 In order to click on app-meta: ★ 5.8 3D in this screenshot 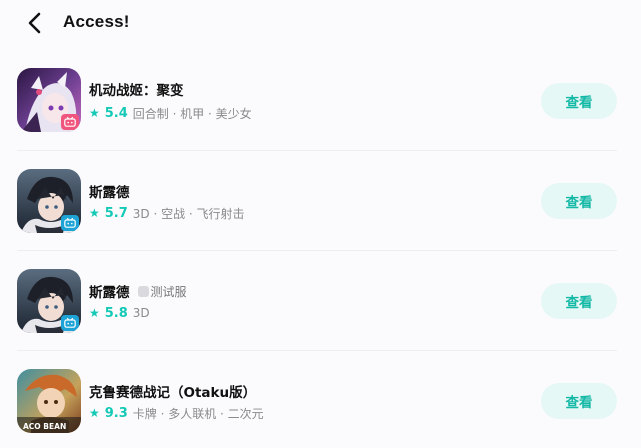, I will do `click(119, 313)`.